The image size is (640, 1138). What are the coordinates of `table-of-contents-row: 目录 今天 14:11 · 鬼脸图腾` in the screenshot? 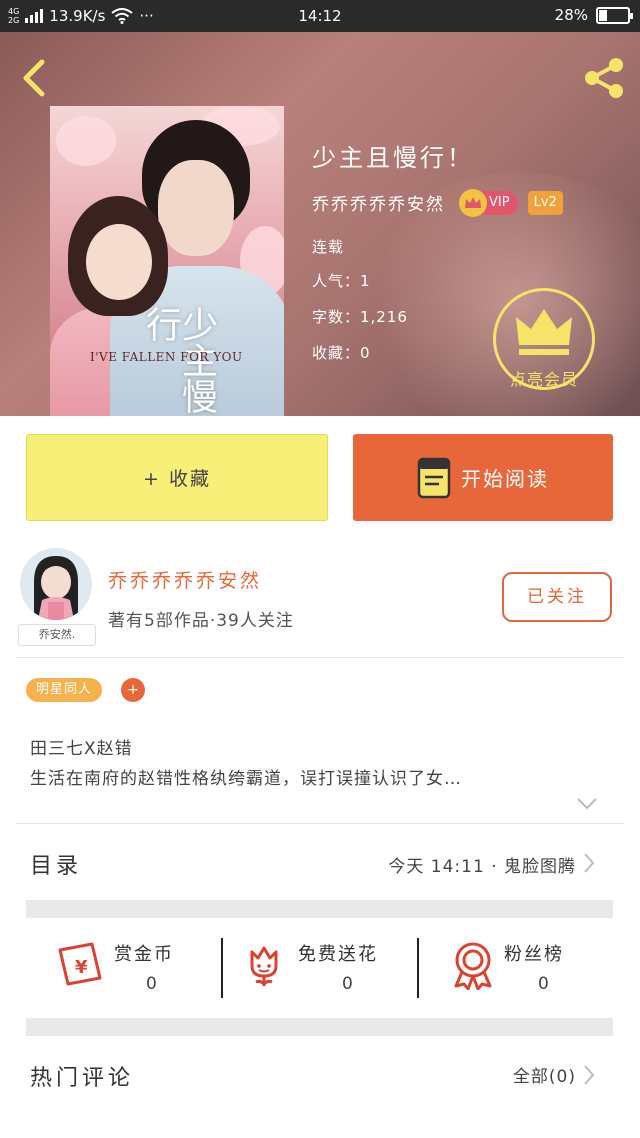 It's located at (320, 863).